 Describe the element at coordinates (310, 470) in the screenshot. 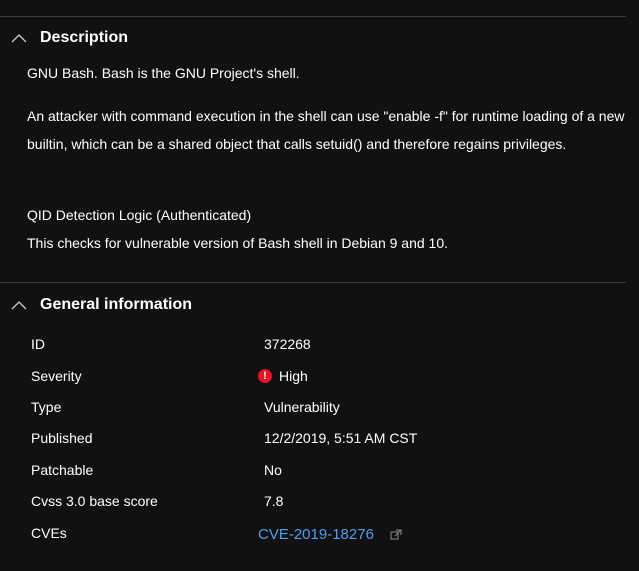

I see `info-row-patchable: Patchable No` at that location.